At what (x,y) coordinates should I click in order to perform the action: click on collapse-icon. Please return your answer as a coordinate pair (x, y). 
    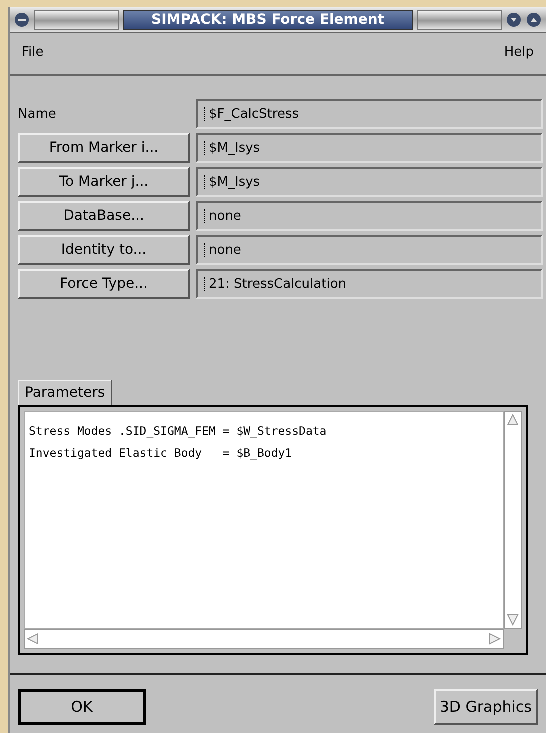
    Looking at the image, I should click on (514, 20).